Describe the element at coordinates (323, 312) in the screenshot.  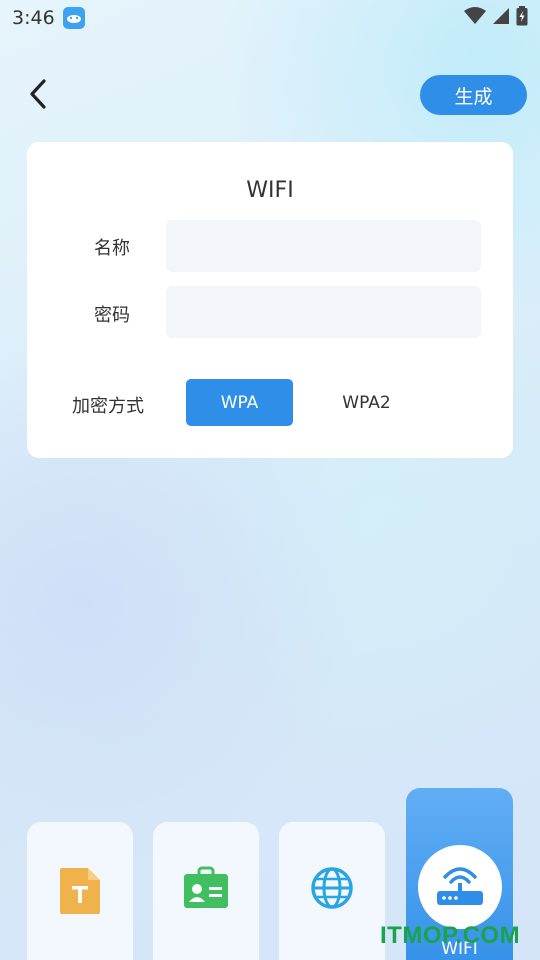
I see `password-input` at that location.